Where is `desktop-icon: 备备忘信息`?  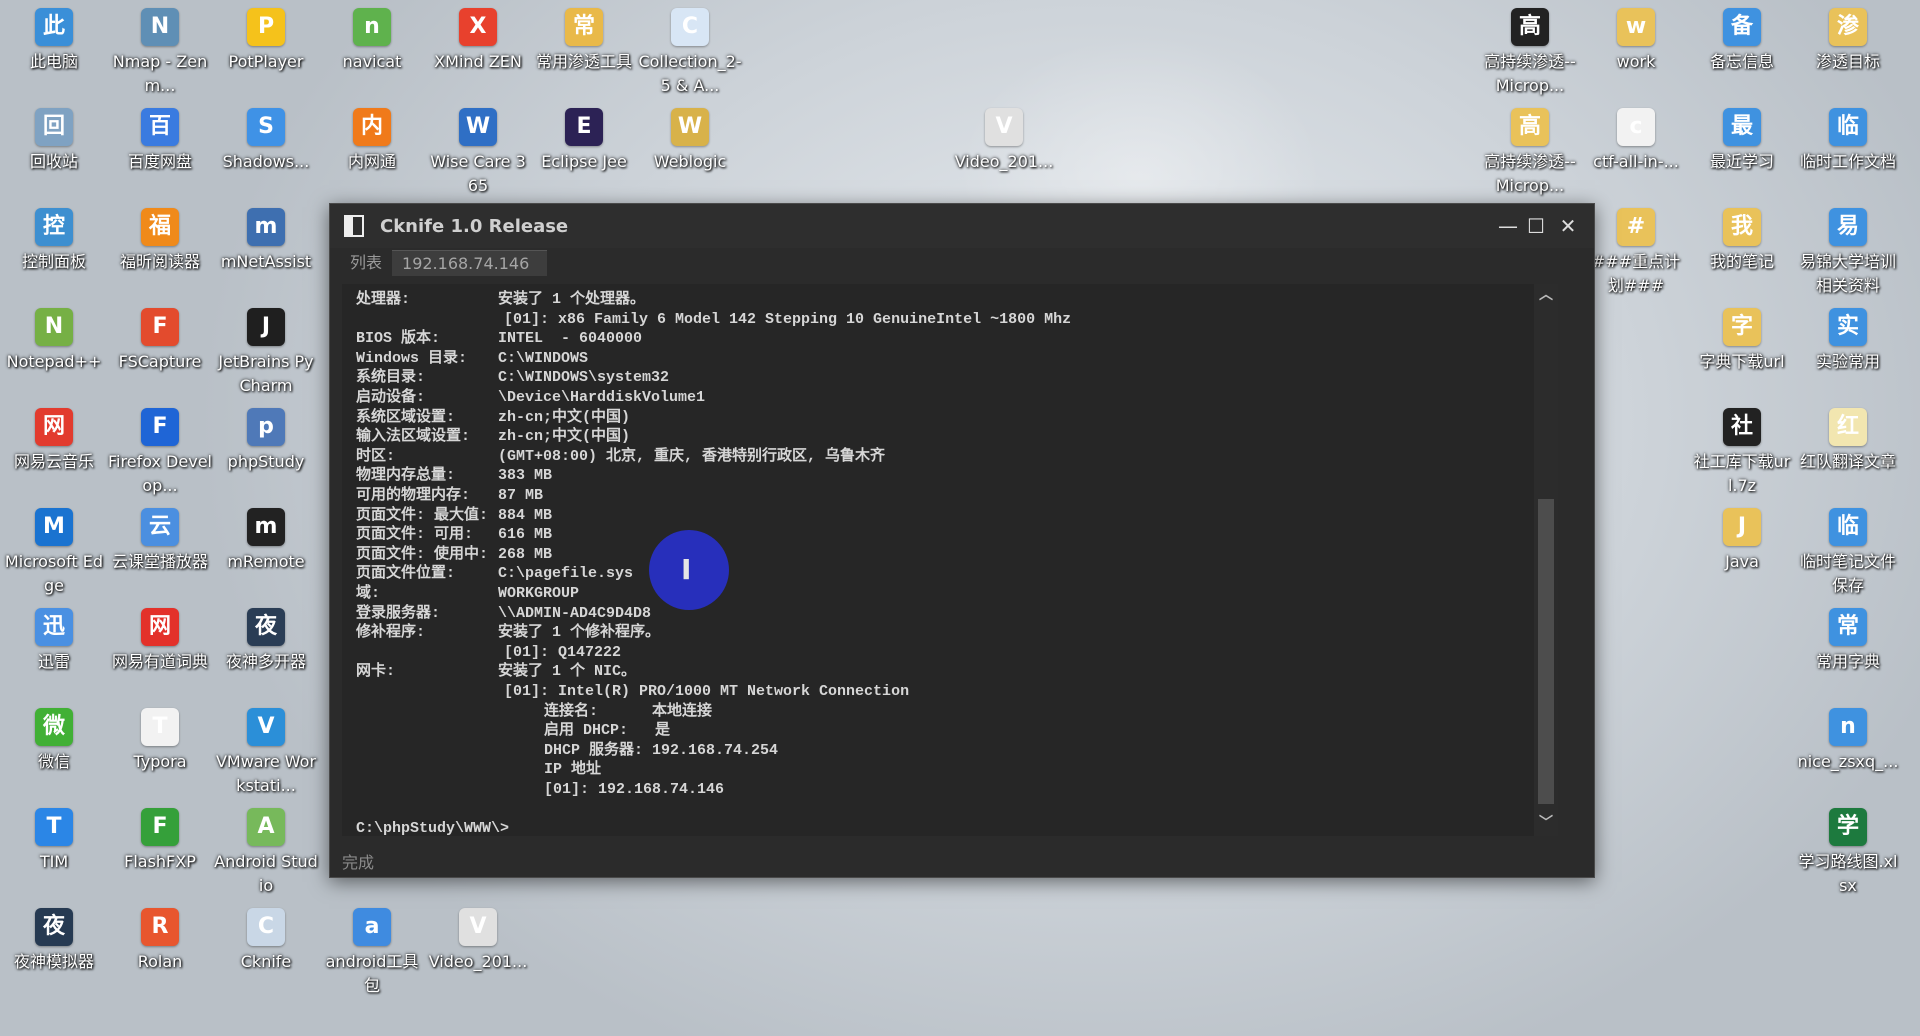 desktop-icon: 备备忘信息 is located at coordinates (1742, 41).